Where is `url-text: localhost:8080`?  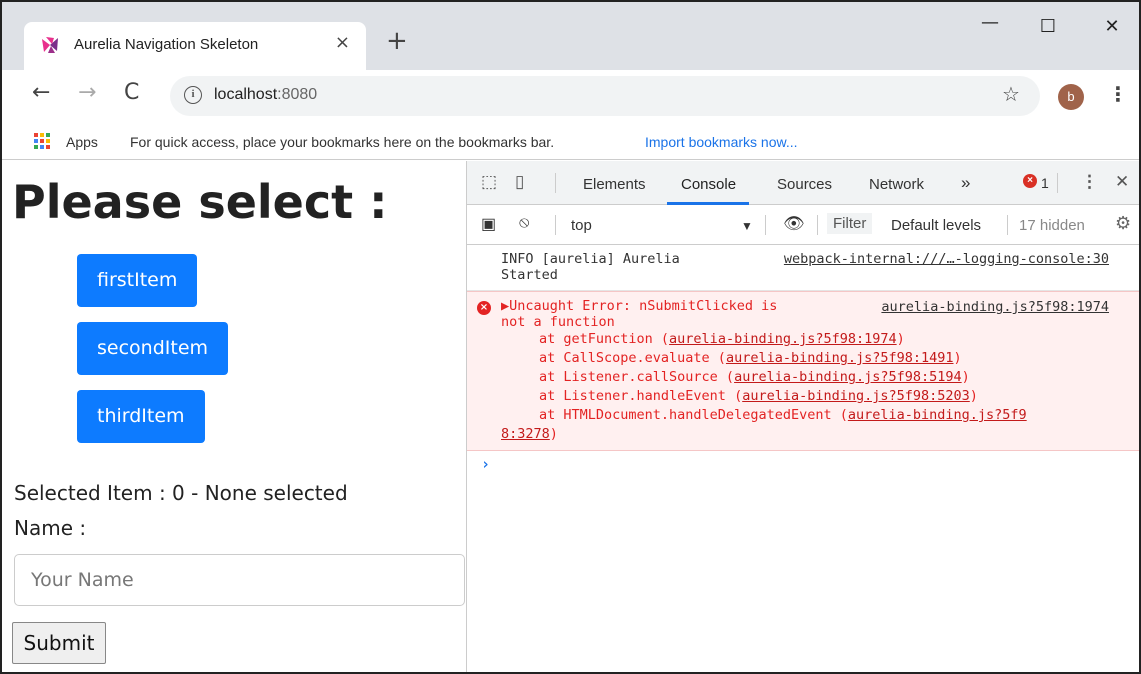 url-text: localhost:8080 is located at coordinates (265, 95).